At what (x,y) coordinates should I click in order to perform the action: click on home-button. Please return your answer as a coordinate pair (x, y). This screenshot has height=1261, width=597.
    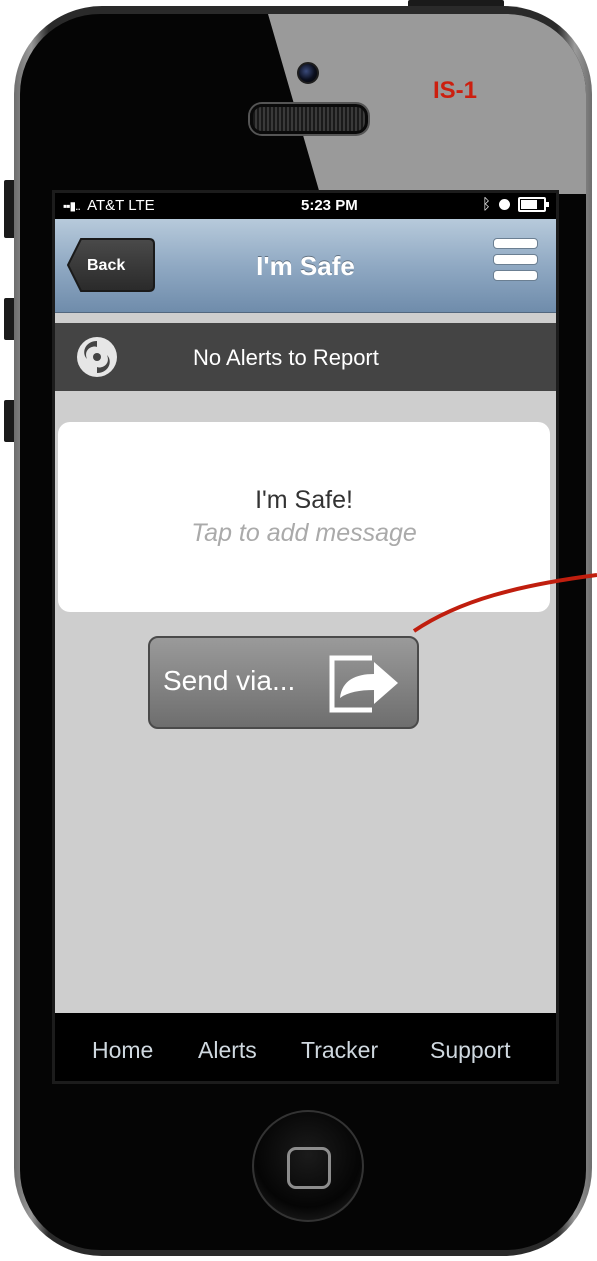
    Looking at the image, I should click on (308, 1166).